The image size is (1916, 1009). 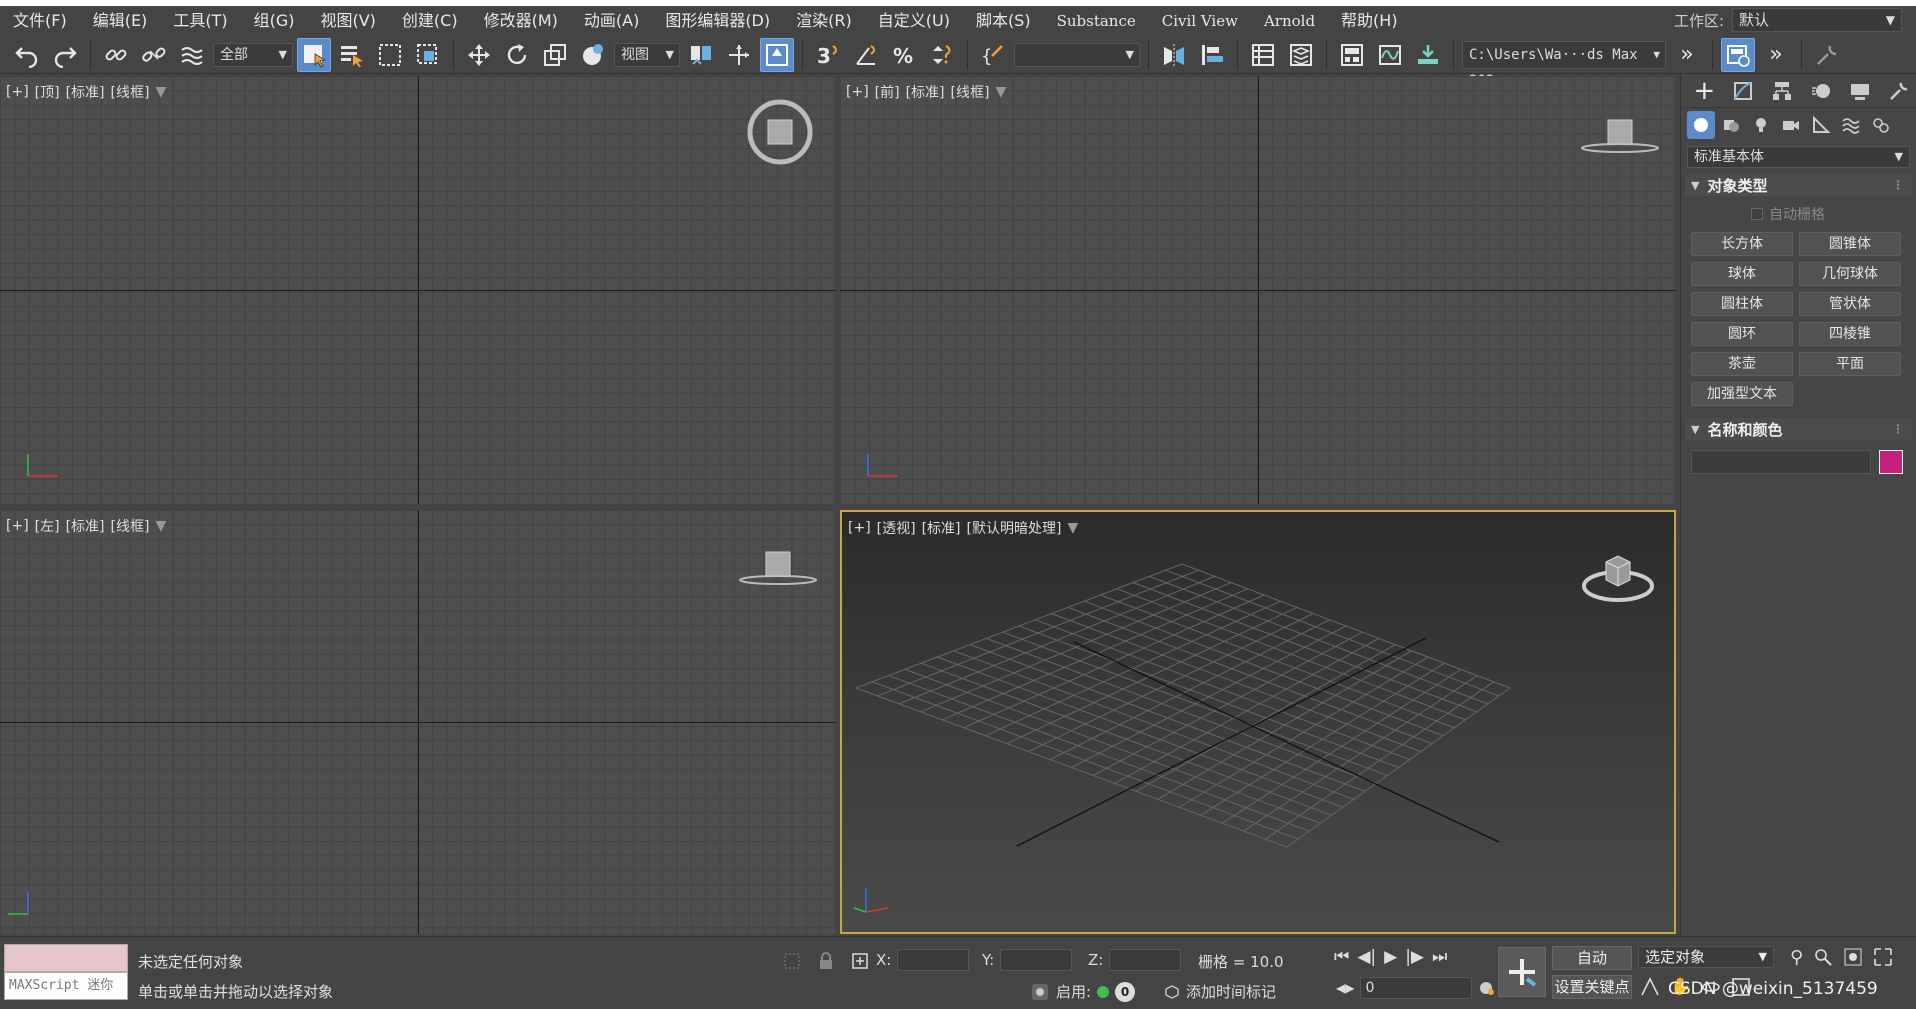 What do you see at coordinates (1791, 125) in the screenshot?
I see `cameras-subtab` at bounding box center [1791, 125].